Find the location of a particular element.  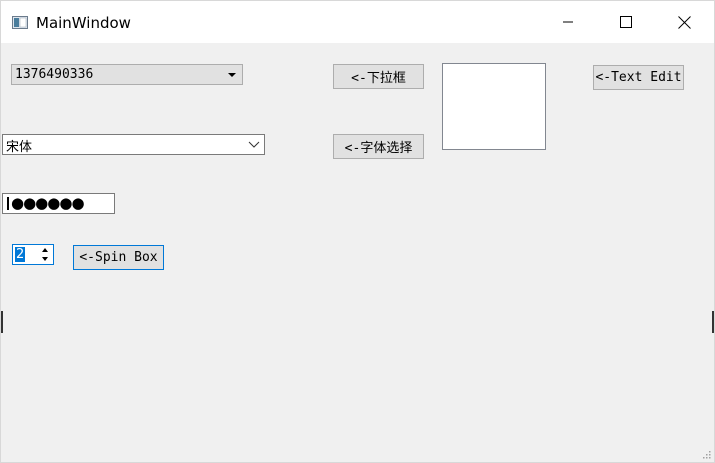

app-window-icon is located at coordinates (20, 22).